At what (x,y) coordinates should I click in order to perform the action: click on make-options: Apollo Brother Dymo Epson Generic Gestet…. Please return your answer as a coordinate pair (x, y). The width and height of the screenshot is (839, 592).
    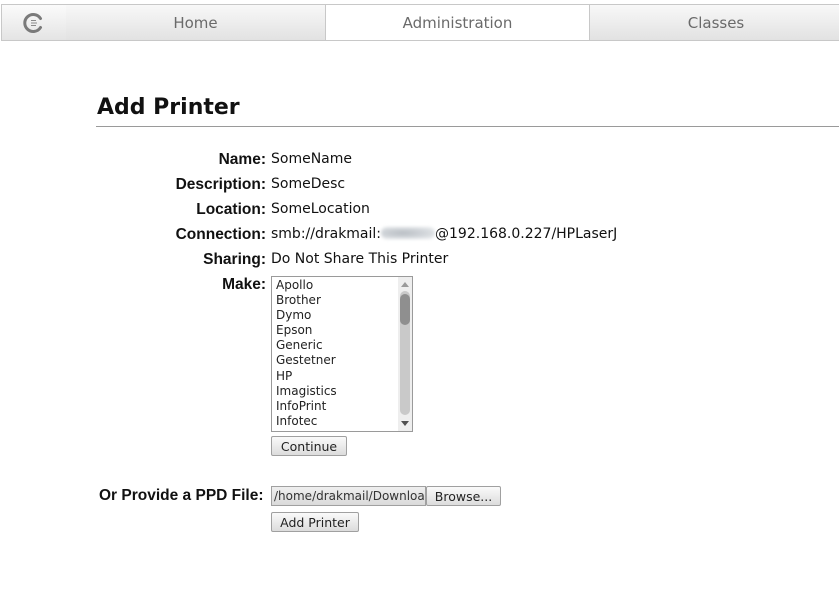
    Looking at the image, I should click on (306, 353).